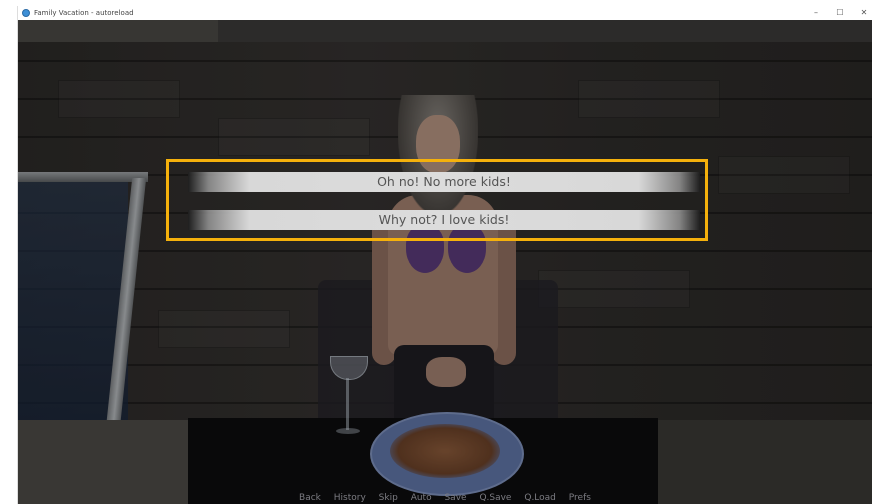 This screenshot has height=504, width=872. I want to click on quick-menu-history: History, so click(350, 498).